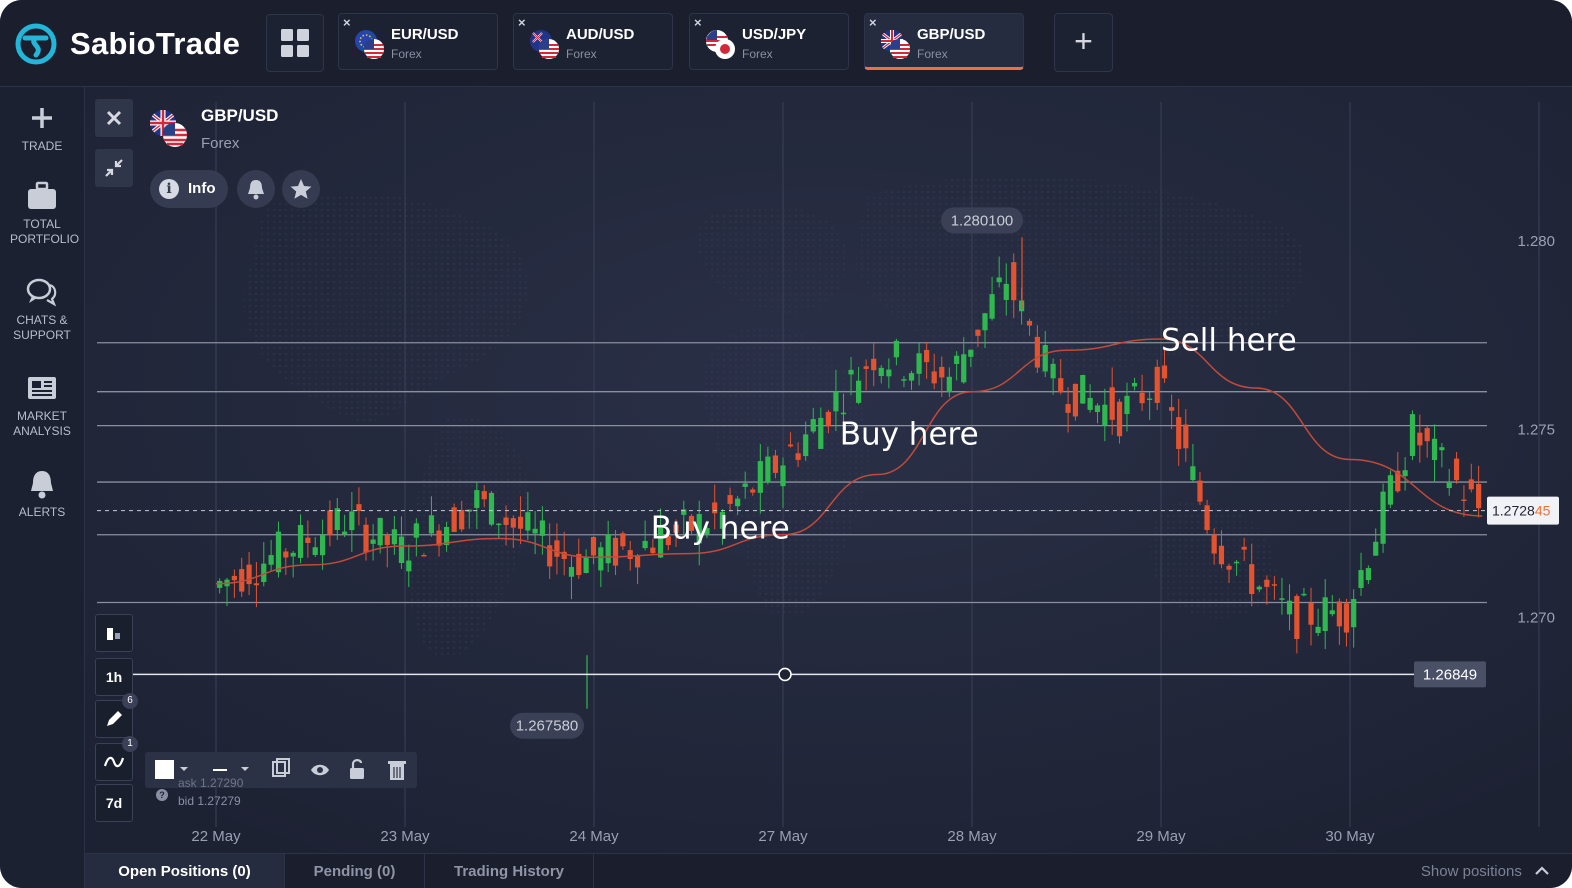  Describe the element at coordinates (185, 871) in the screenshot. I see `tab-open-positions: Open Positions (0)` at that location.